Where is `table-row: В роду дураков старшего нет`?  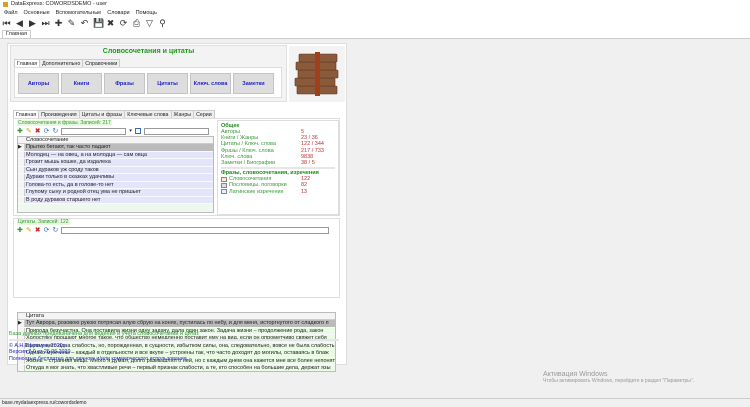 table-row: В роду дураков старшего нет is located at coordinates (115, 200).